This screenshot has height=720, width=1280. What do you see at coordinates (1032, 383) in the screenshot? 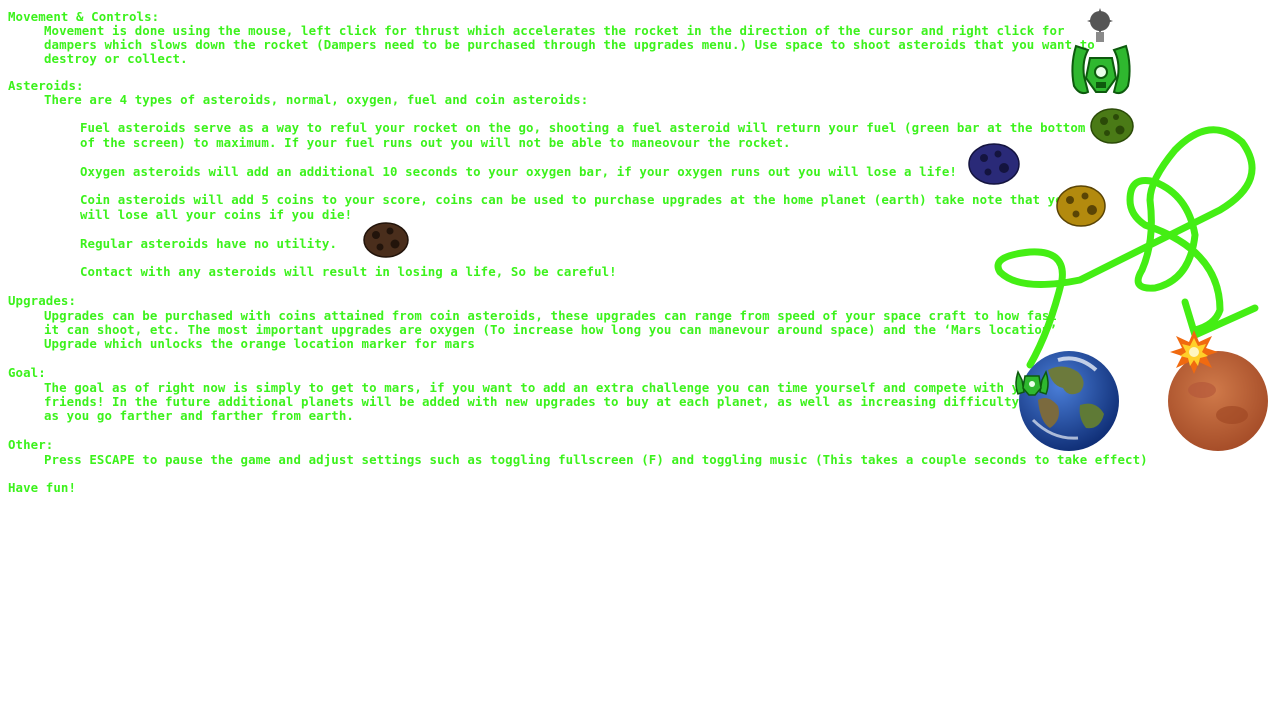
I see `rocket-small-icon` at bounding box center [1032, 383].